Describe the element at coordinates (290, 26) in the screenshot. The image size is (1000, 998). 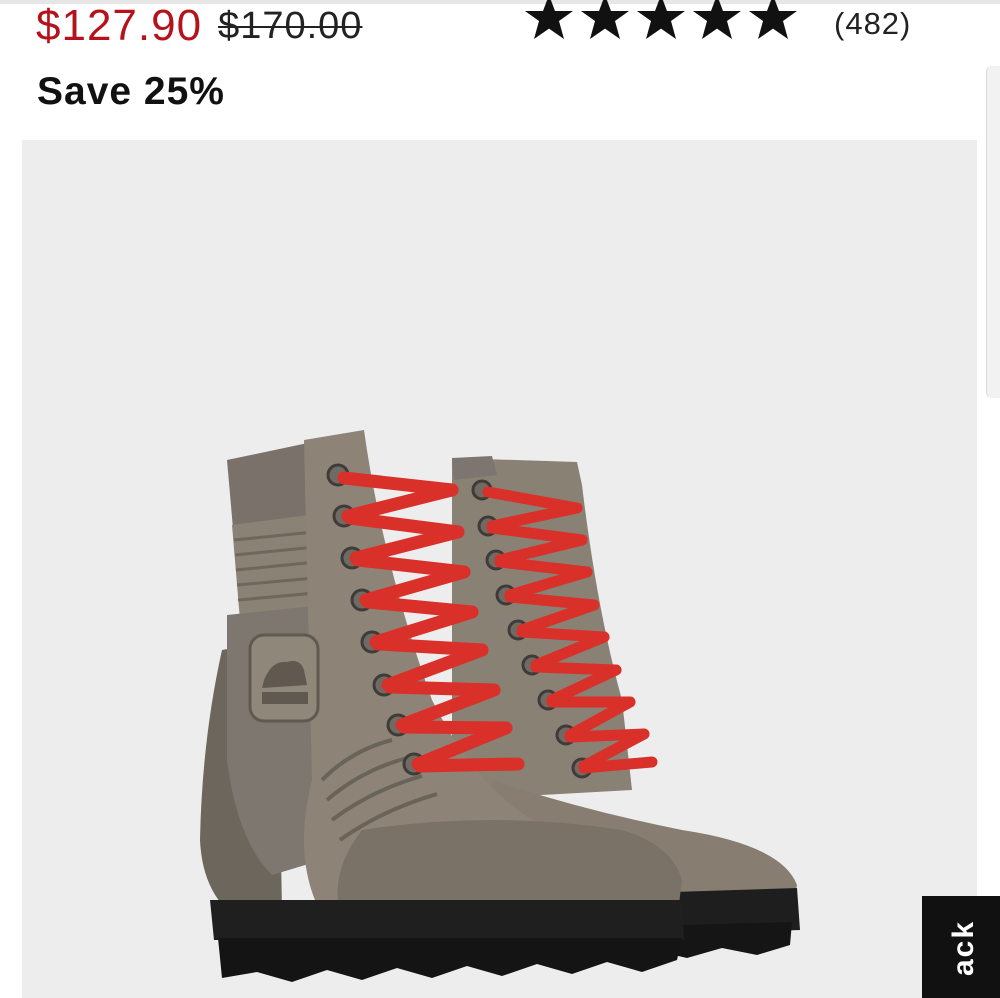
I see `original-price: $170.00` at that location.